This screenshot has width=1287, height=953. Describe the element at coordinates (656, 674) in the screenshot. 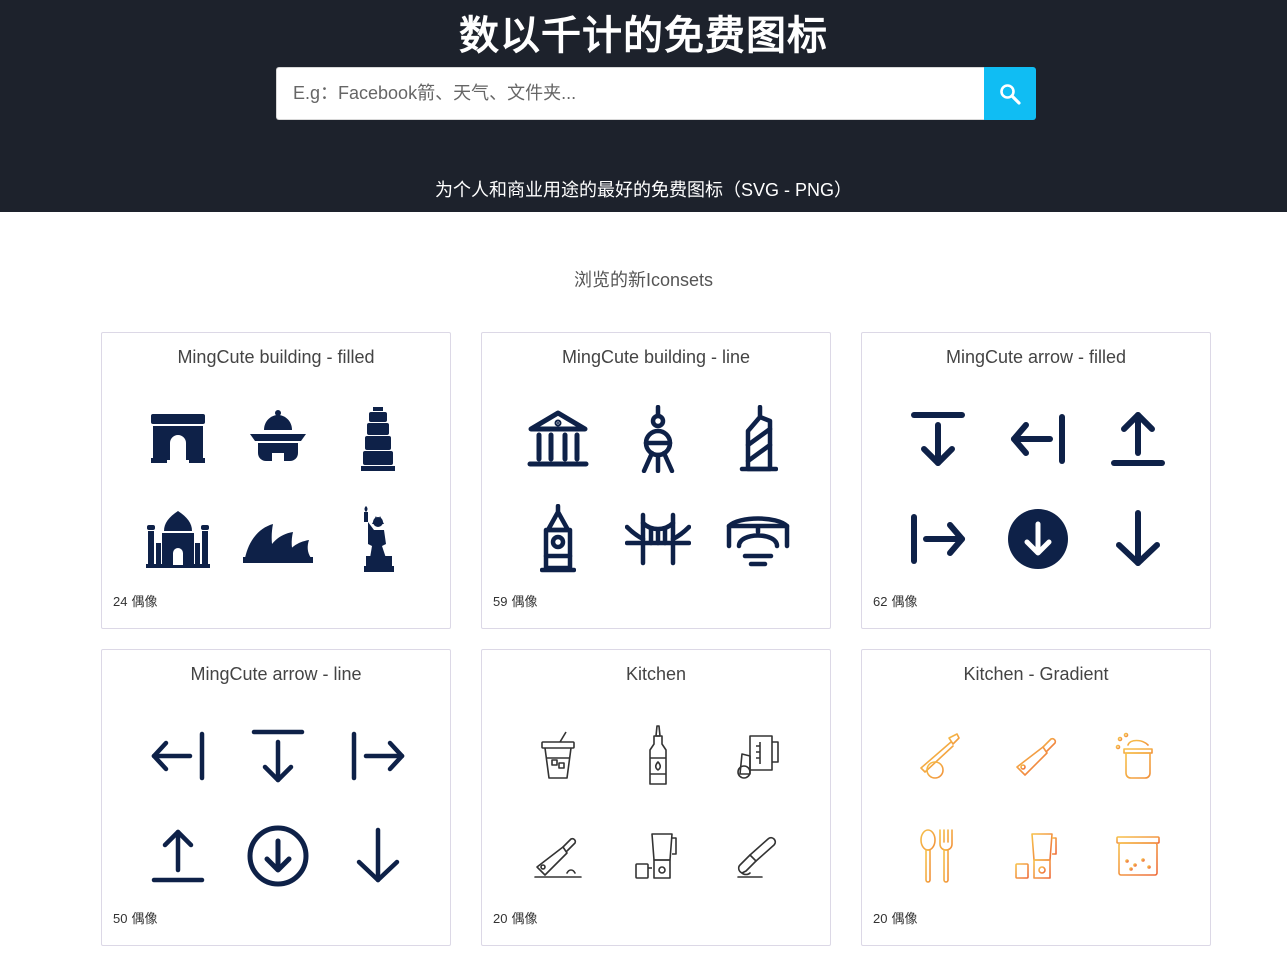

I see `card-title: Kitchen` at that location.